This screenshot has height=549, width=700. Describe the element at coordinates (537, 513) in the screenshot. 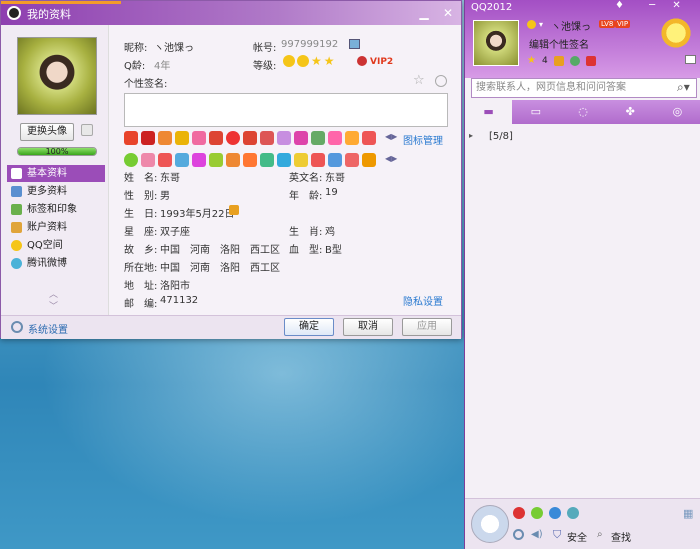

I see `leaf-icon` at that location.